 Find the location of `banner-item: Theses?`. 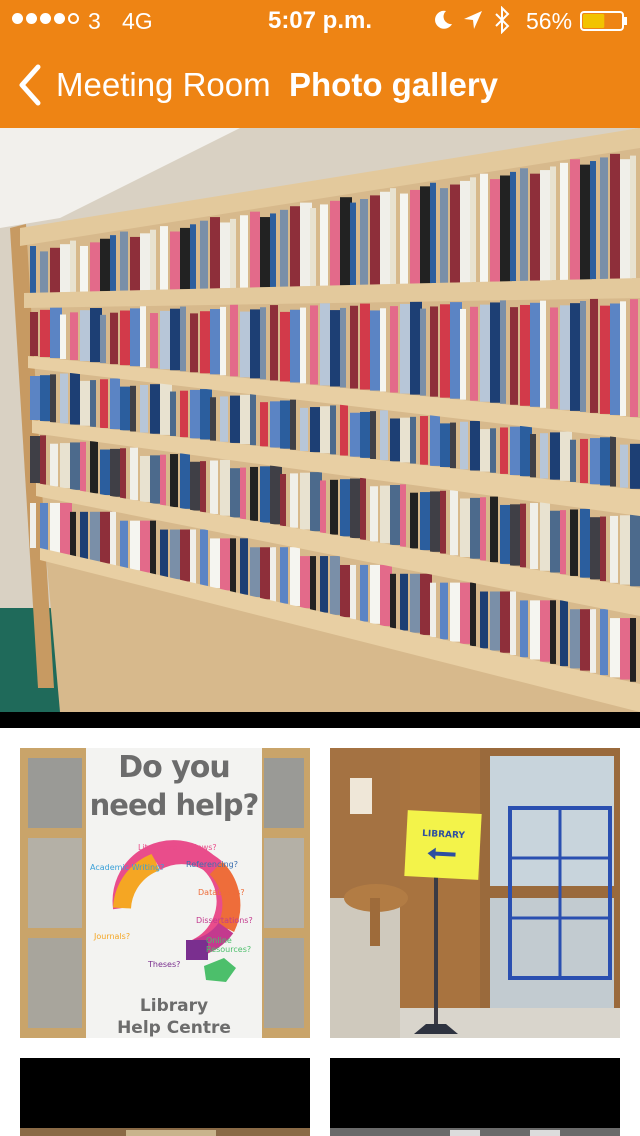

banner-item: Theses? is located at coordinates (164, 964).